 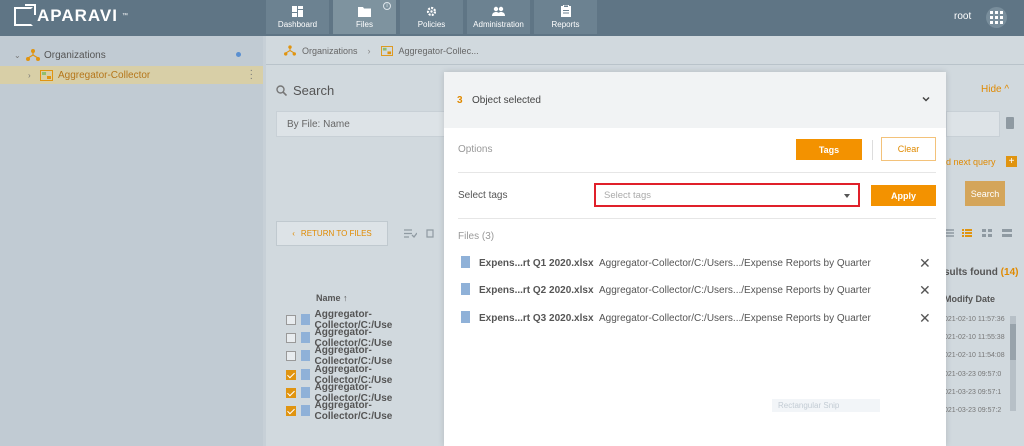 What do you see at coordinates (104, 75) in the screenshot?
I see `tree-item-label: Aggregator-Collector` at bounding box center [104, 75].